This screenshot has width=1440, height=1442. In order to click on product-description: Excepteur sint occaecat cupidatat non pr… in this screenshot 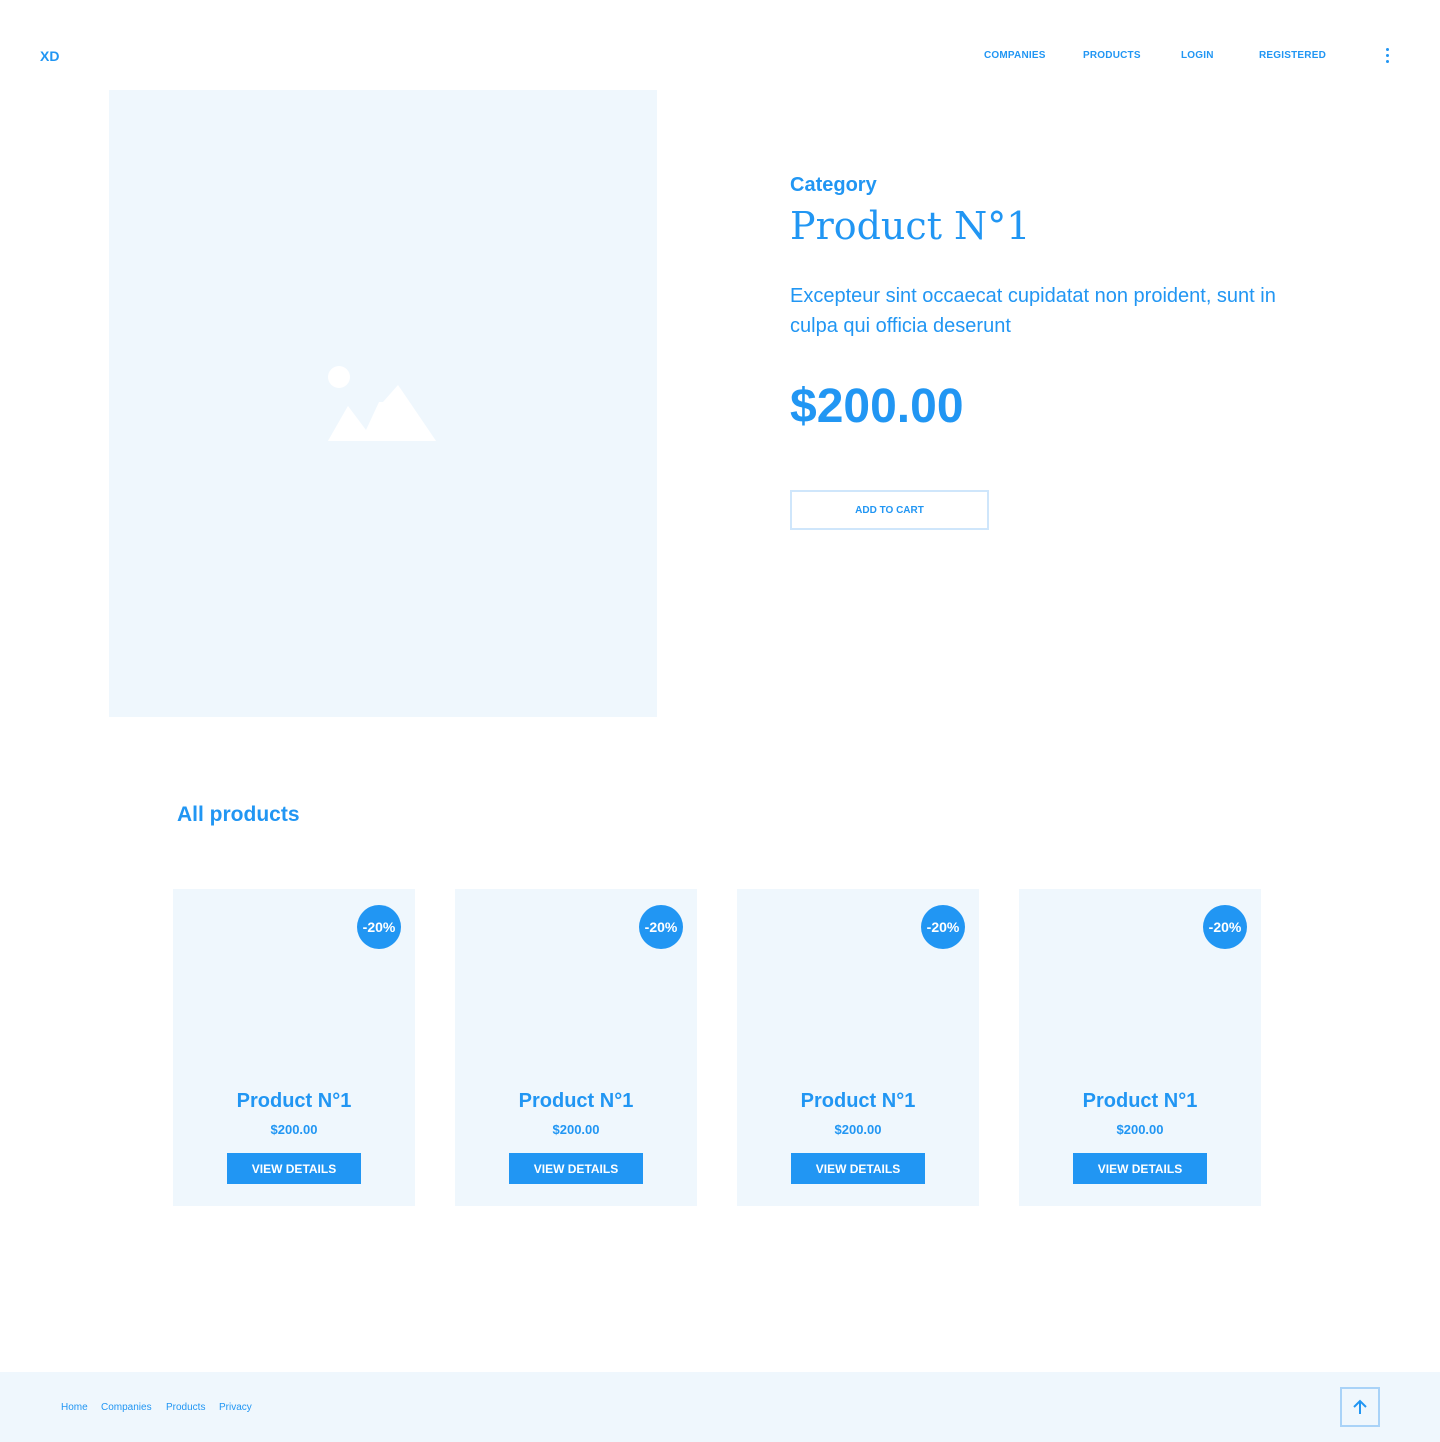, I will do `click(1033, 311)`.